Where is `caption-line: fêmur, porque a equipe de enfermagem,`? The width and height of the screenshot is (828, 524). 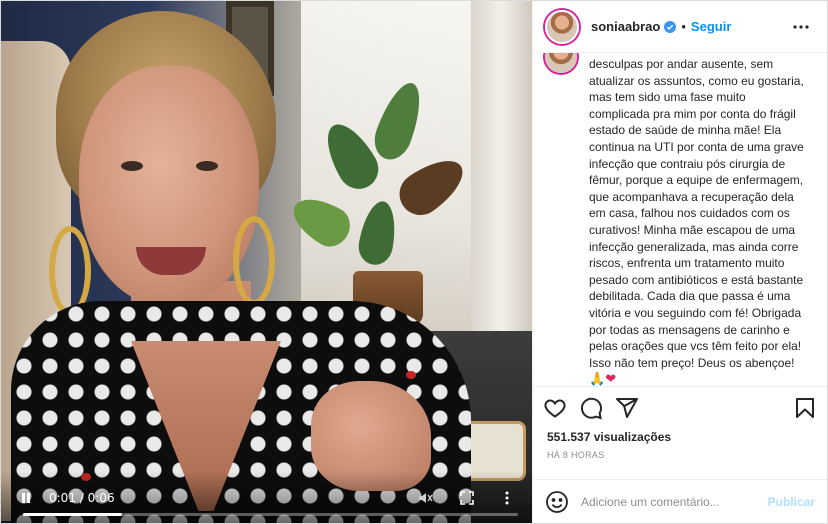 caption-line: fêmur, porque a equipe de enfermagem, is located at coordinates (696, 180).